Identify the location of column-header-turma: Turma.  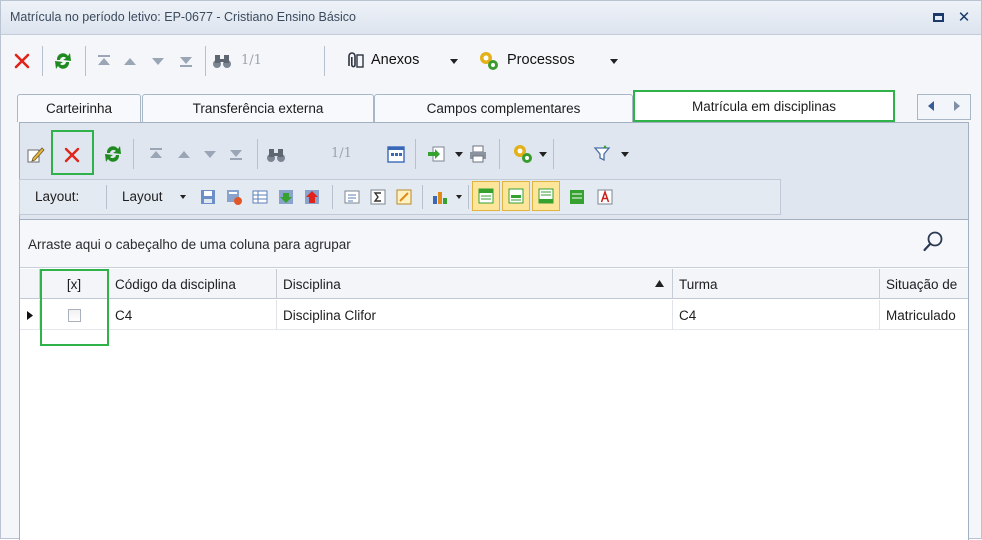
(776, 284).